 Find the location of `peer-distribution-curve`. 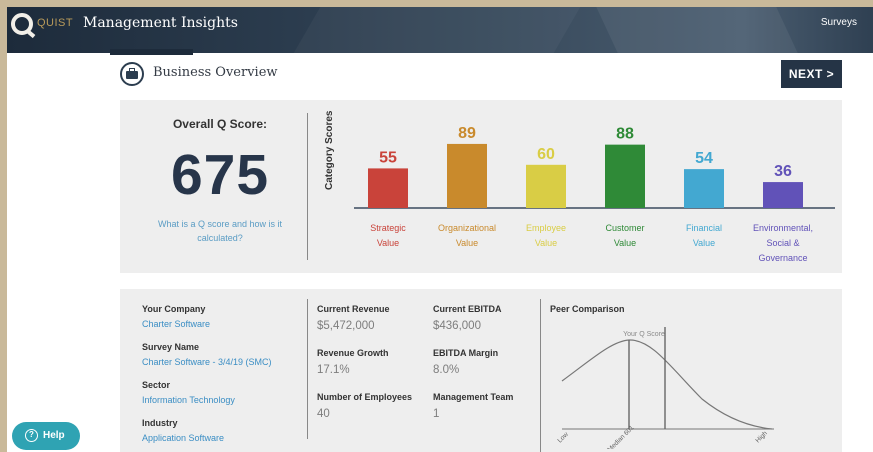

peer-distribution-curve is located at coordinates (667, 384).